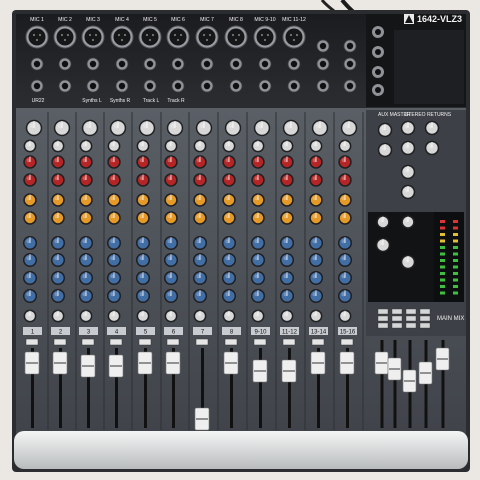 Image resolution: width=480 pixels, height=480 pixels. What do you see at coordinates (394, 369) in the screenshot?
I see `sub-fader` at bounding box center [394, 369].